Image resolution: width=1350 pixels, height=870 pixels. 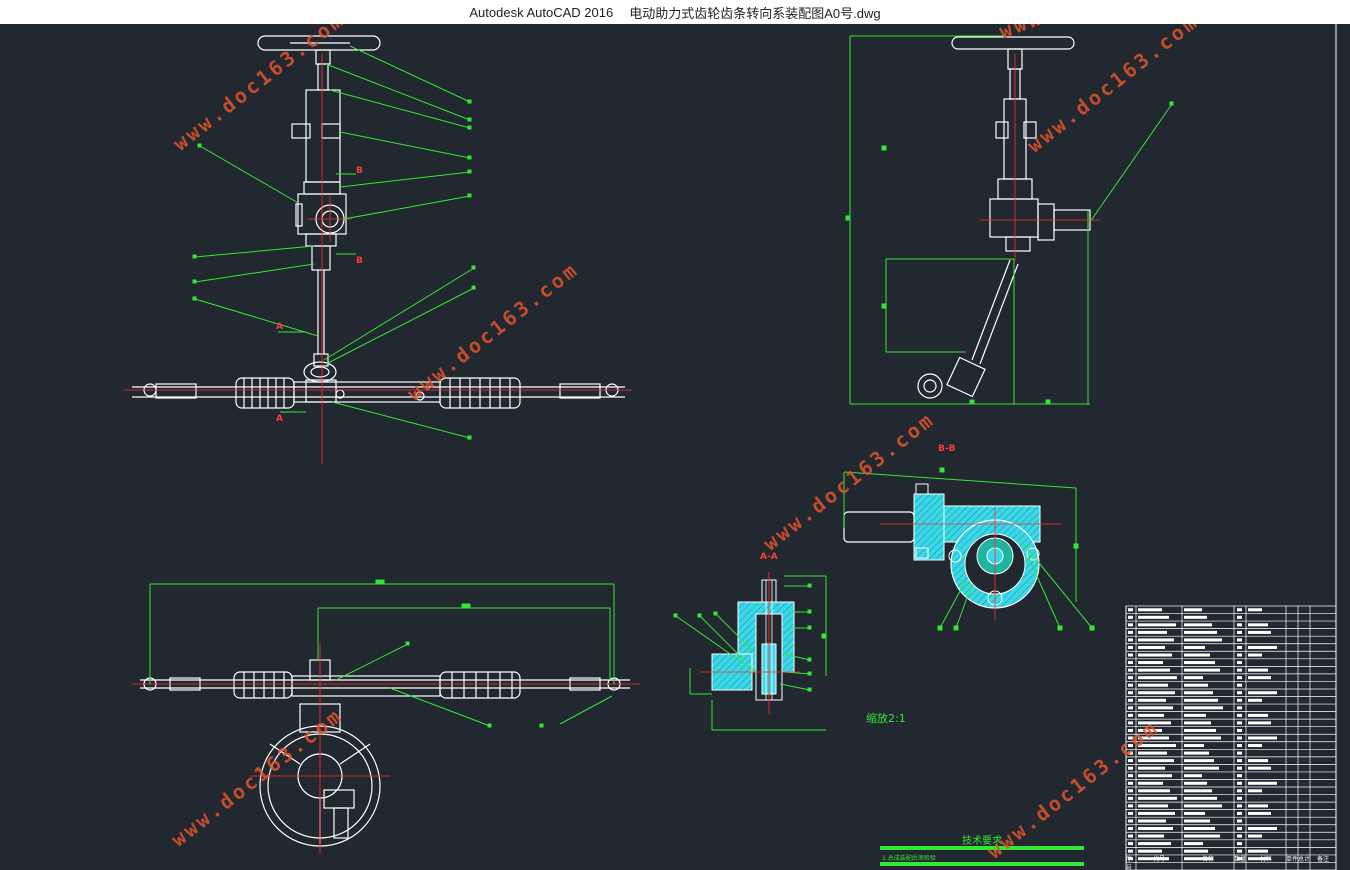 What do you see at coordinates (541, 12) in the screenshot?
I see `app-title: Autodesk AutoCAD 2016` at bounding box center [541, 12].